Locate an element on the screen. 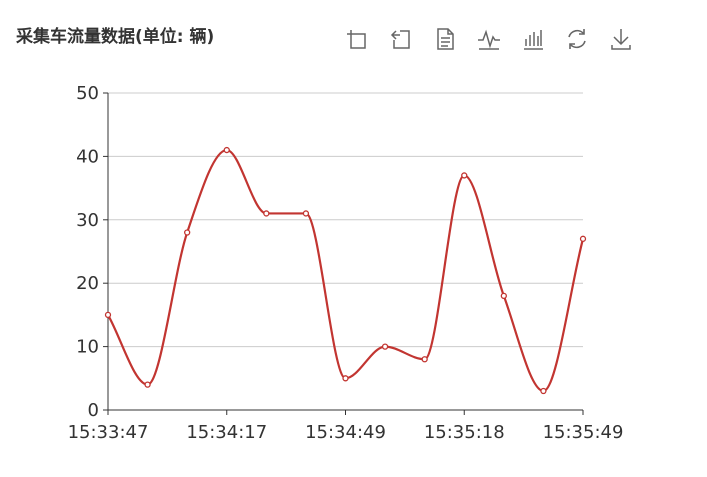 The width and height of the screenshot is (707, 477). x-tick-label: 15:35:18 is located at coordinates (464, 432).